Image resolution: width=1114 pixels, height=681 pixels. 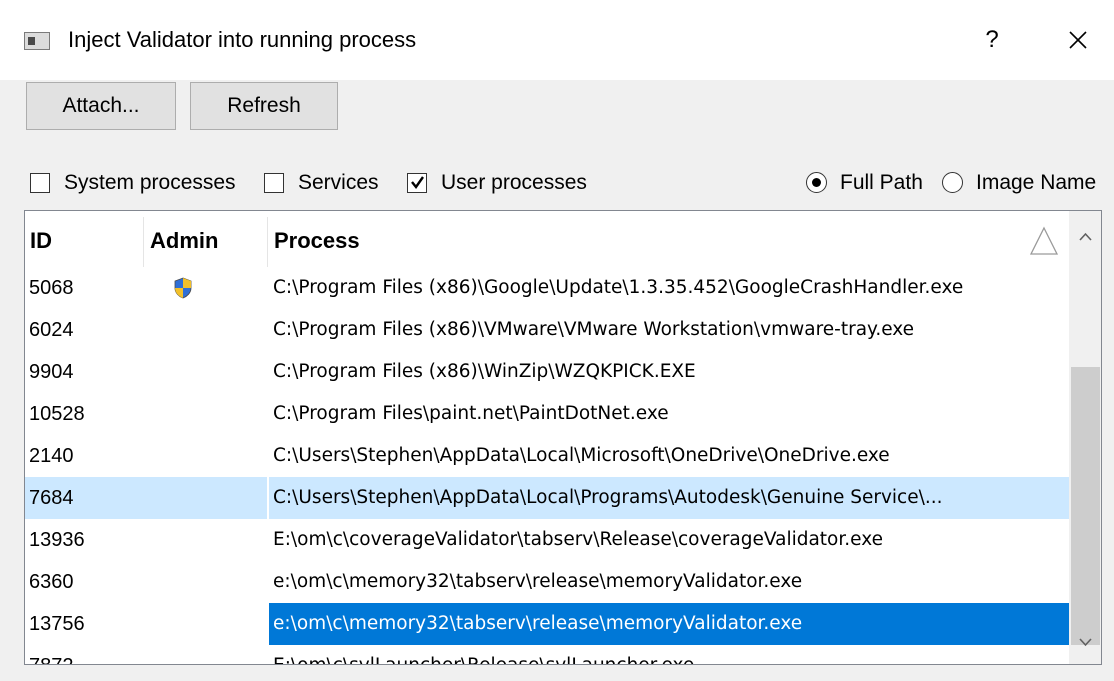 I want to click on services-checkbox, so click(x=274, y=183).